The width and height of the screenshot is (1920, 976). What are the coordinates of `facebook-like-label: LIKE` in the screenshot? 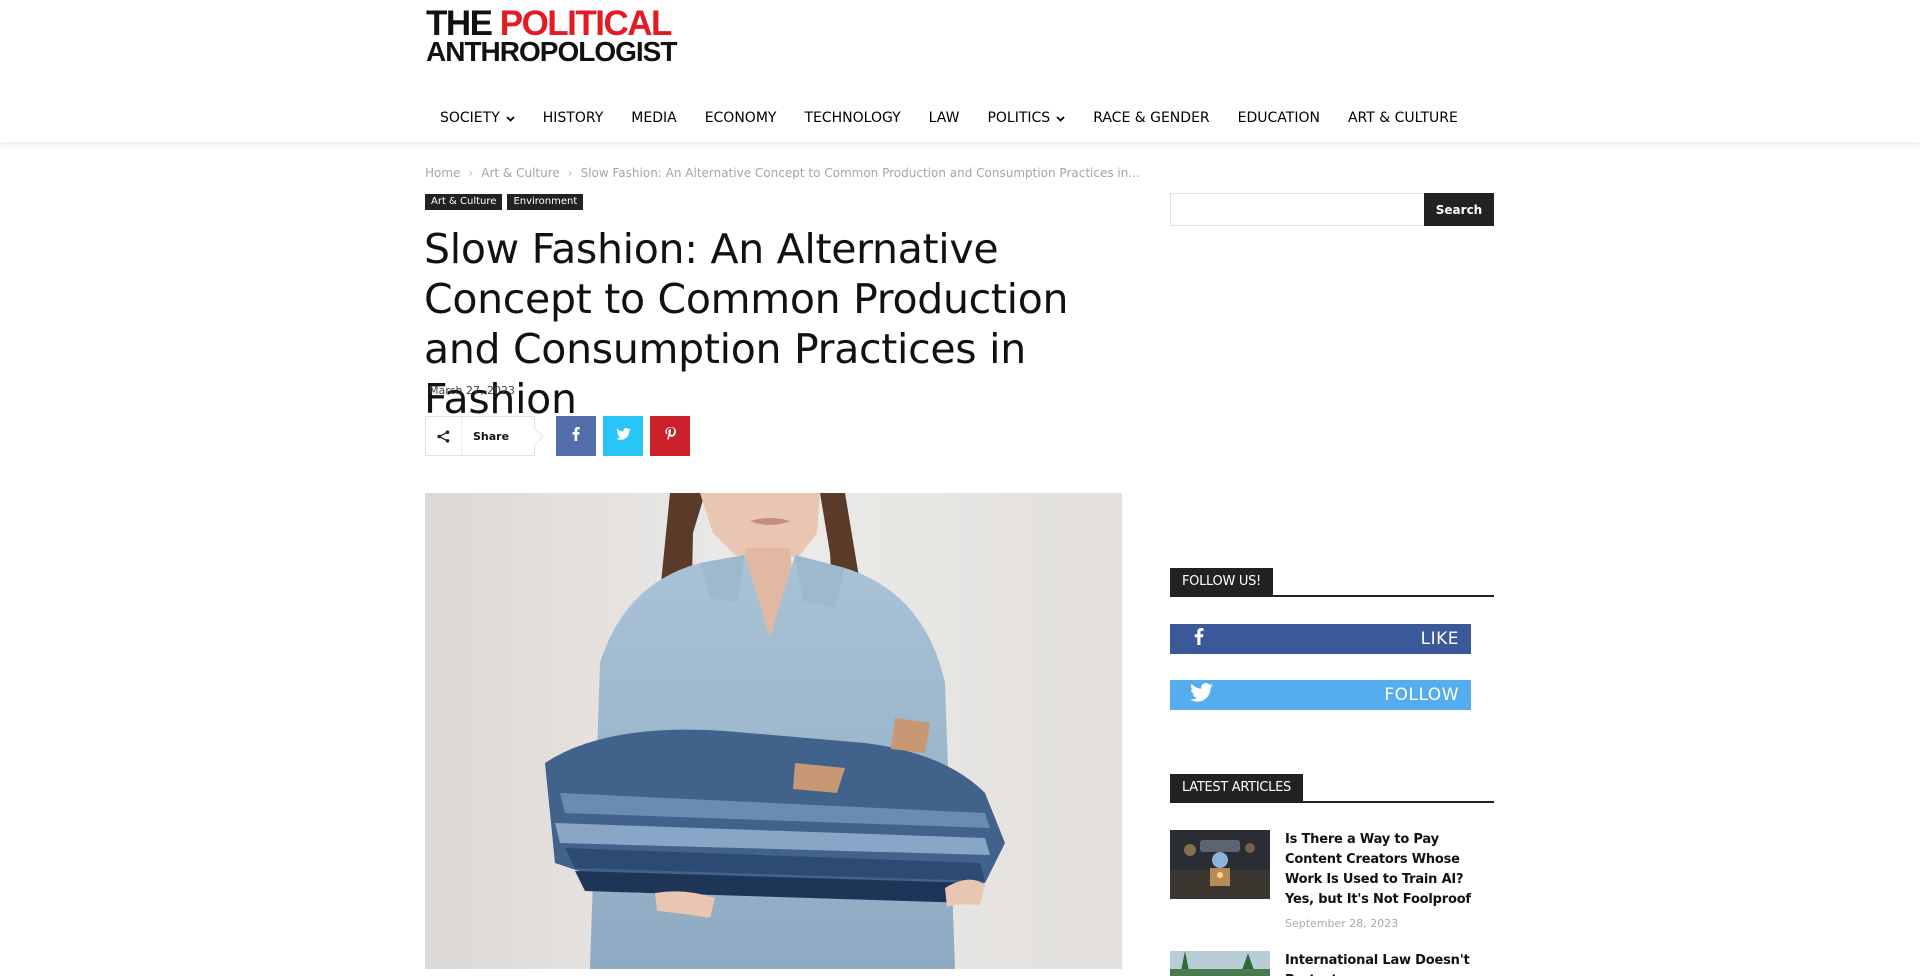 It's located at (1439, 639).